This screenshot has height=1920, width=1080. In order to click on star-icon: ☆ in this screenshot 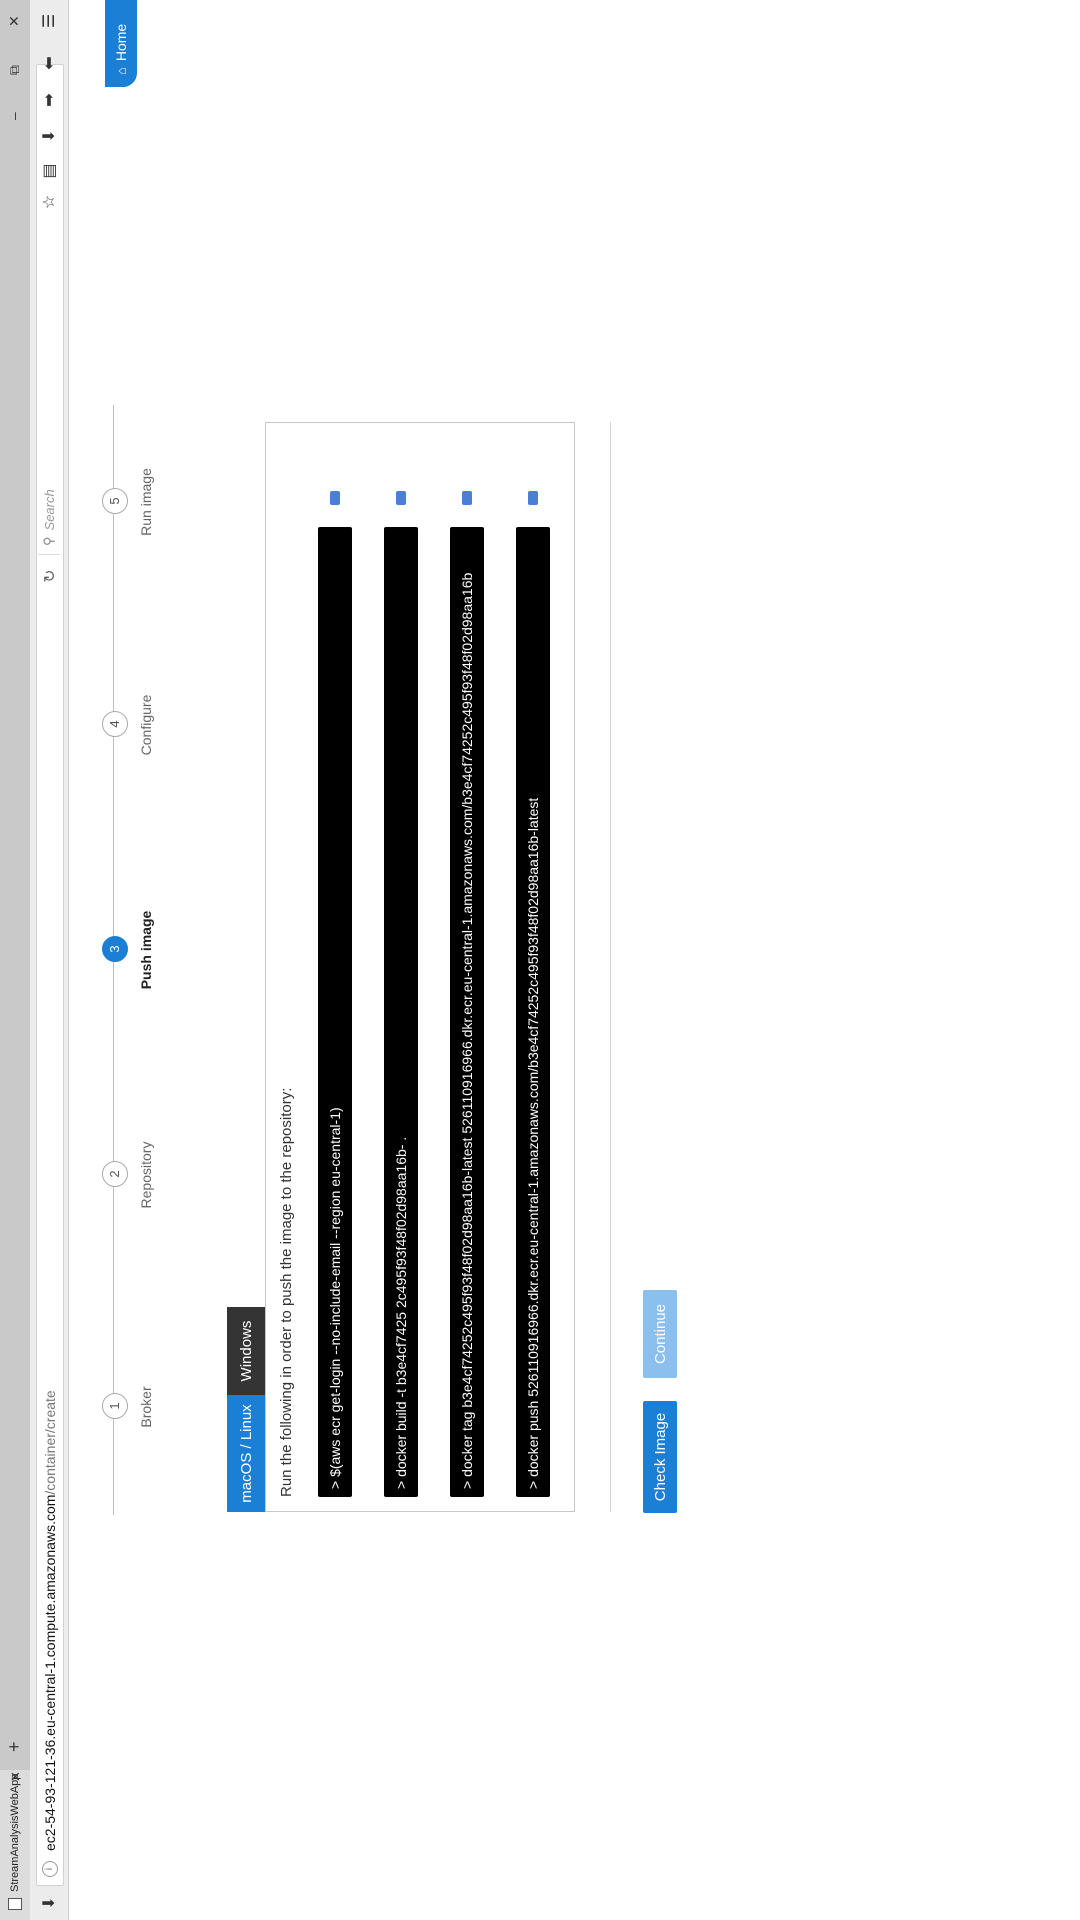, I will do `click(49, 202)`.